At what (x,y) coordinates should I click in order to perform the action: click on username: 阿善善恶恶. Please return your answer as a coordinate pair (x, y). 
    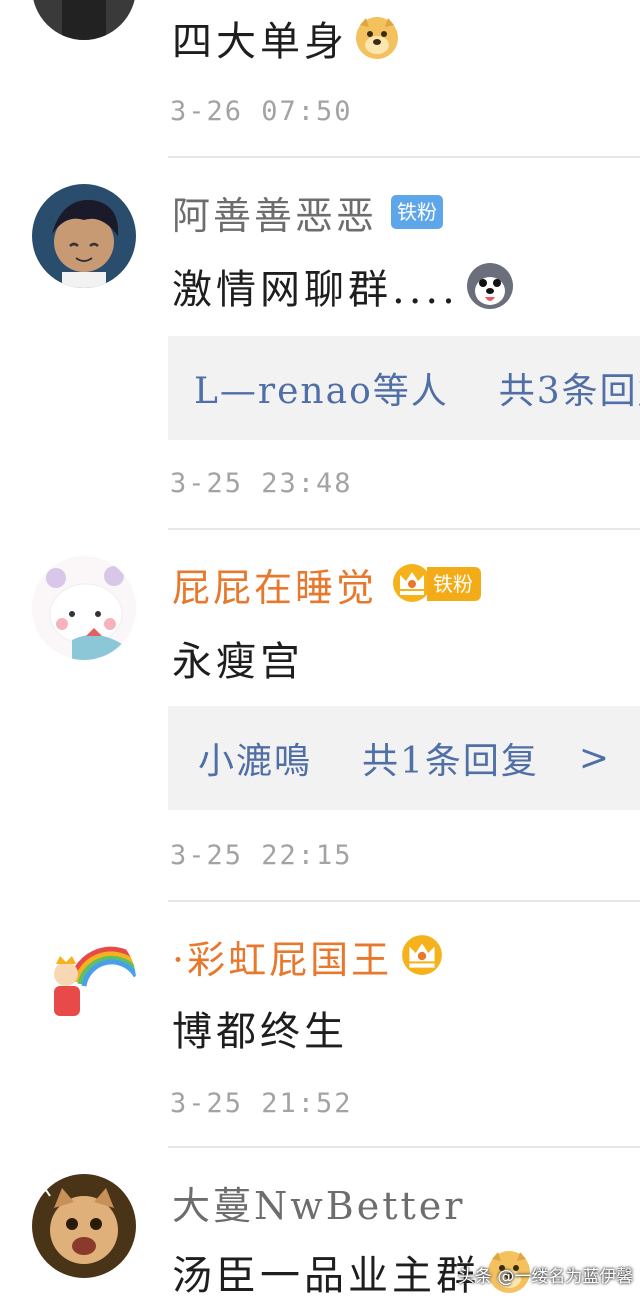
    Looking at the image, I should click on (274, 212).